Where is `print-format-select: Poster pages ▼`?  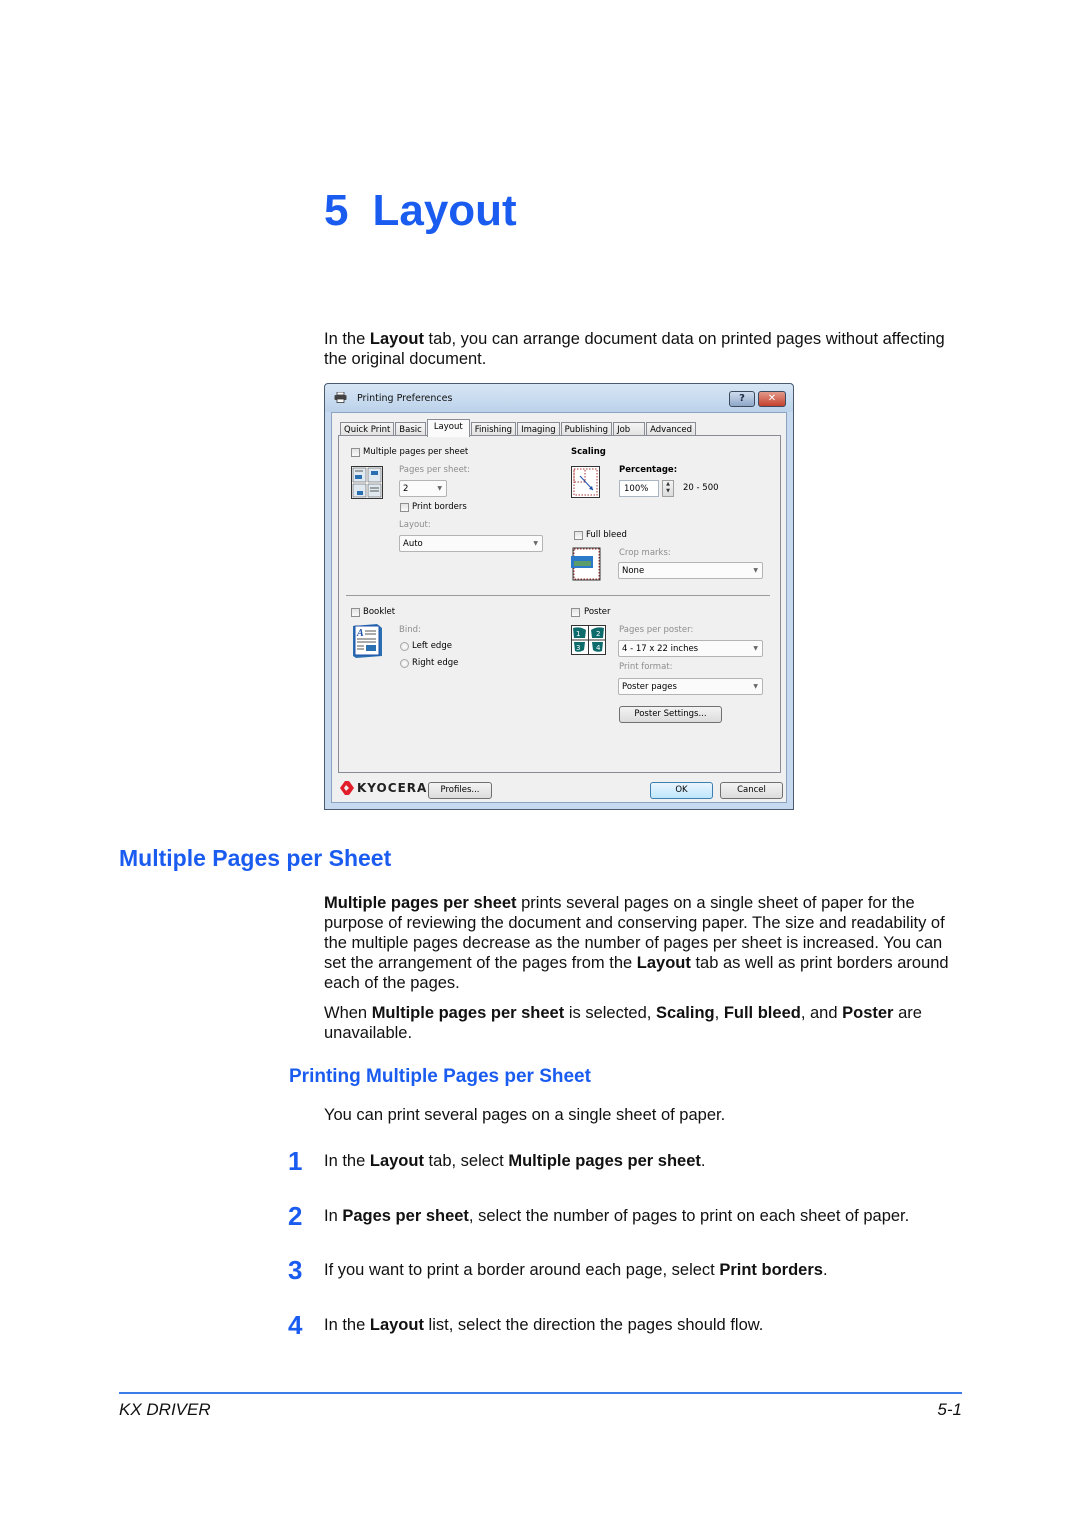
print-format-select: Poster pages ▼ is located at coordinates (690, 686).